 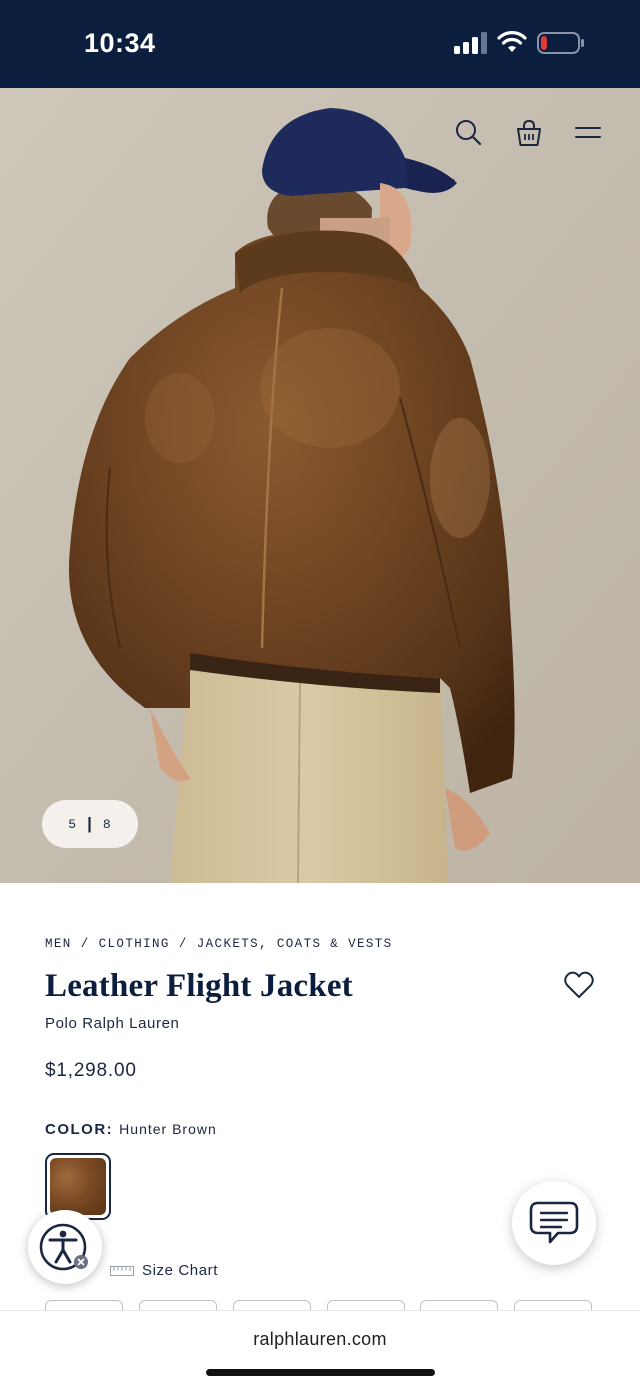 I want to click on browser-url-bar: ralphlauren.com, so click(x=320, y=1349).